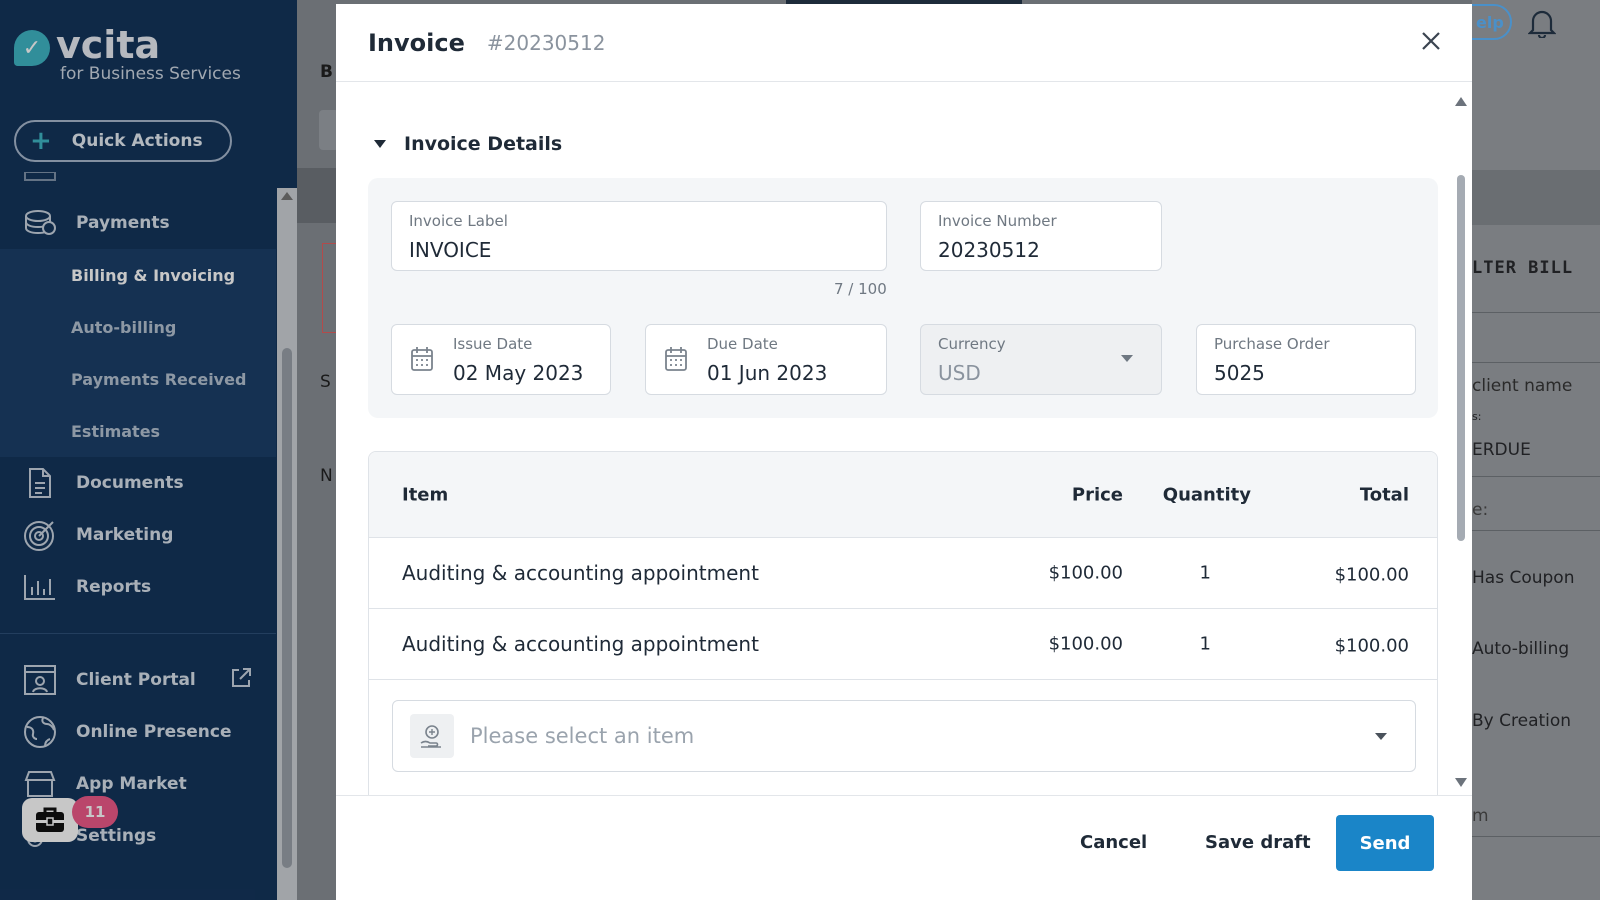  I want to click on invoice-label-input: INVOICE, so click(450, 250).